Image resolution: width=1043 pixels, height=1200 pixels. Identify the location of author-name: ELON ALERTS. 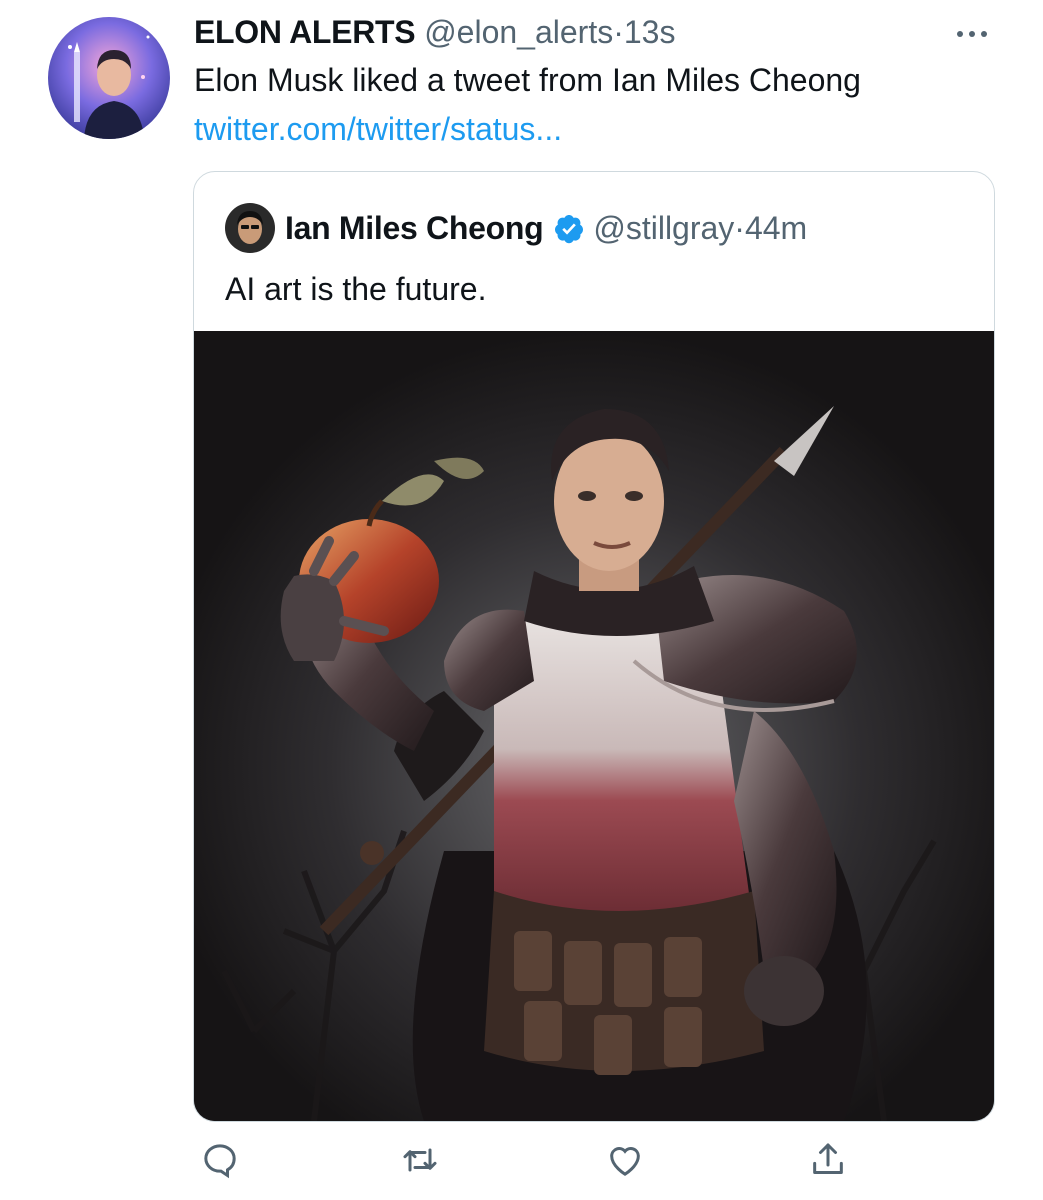
(305, 32).